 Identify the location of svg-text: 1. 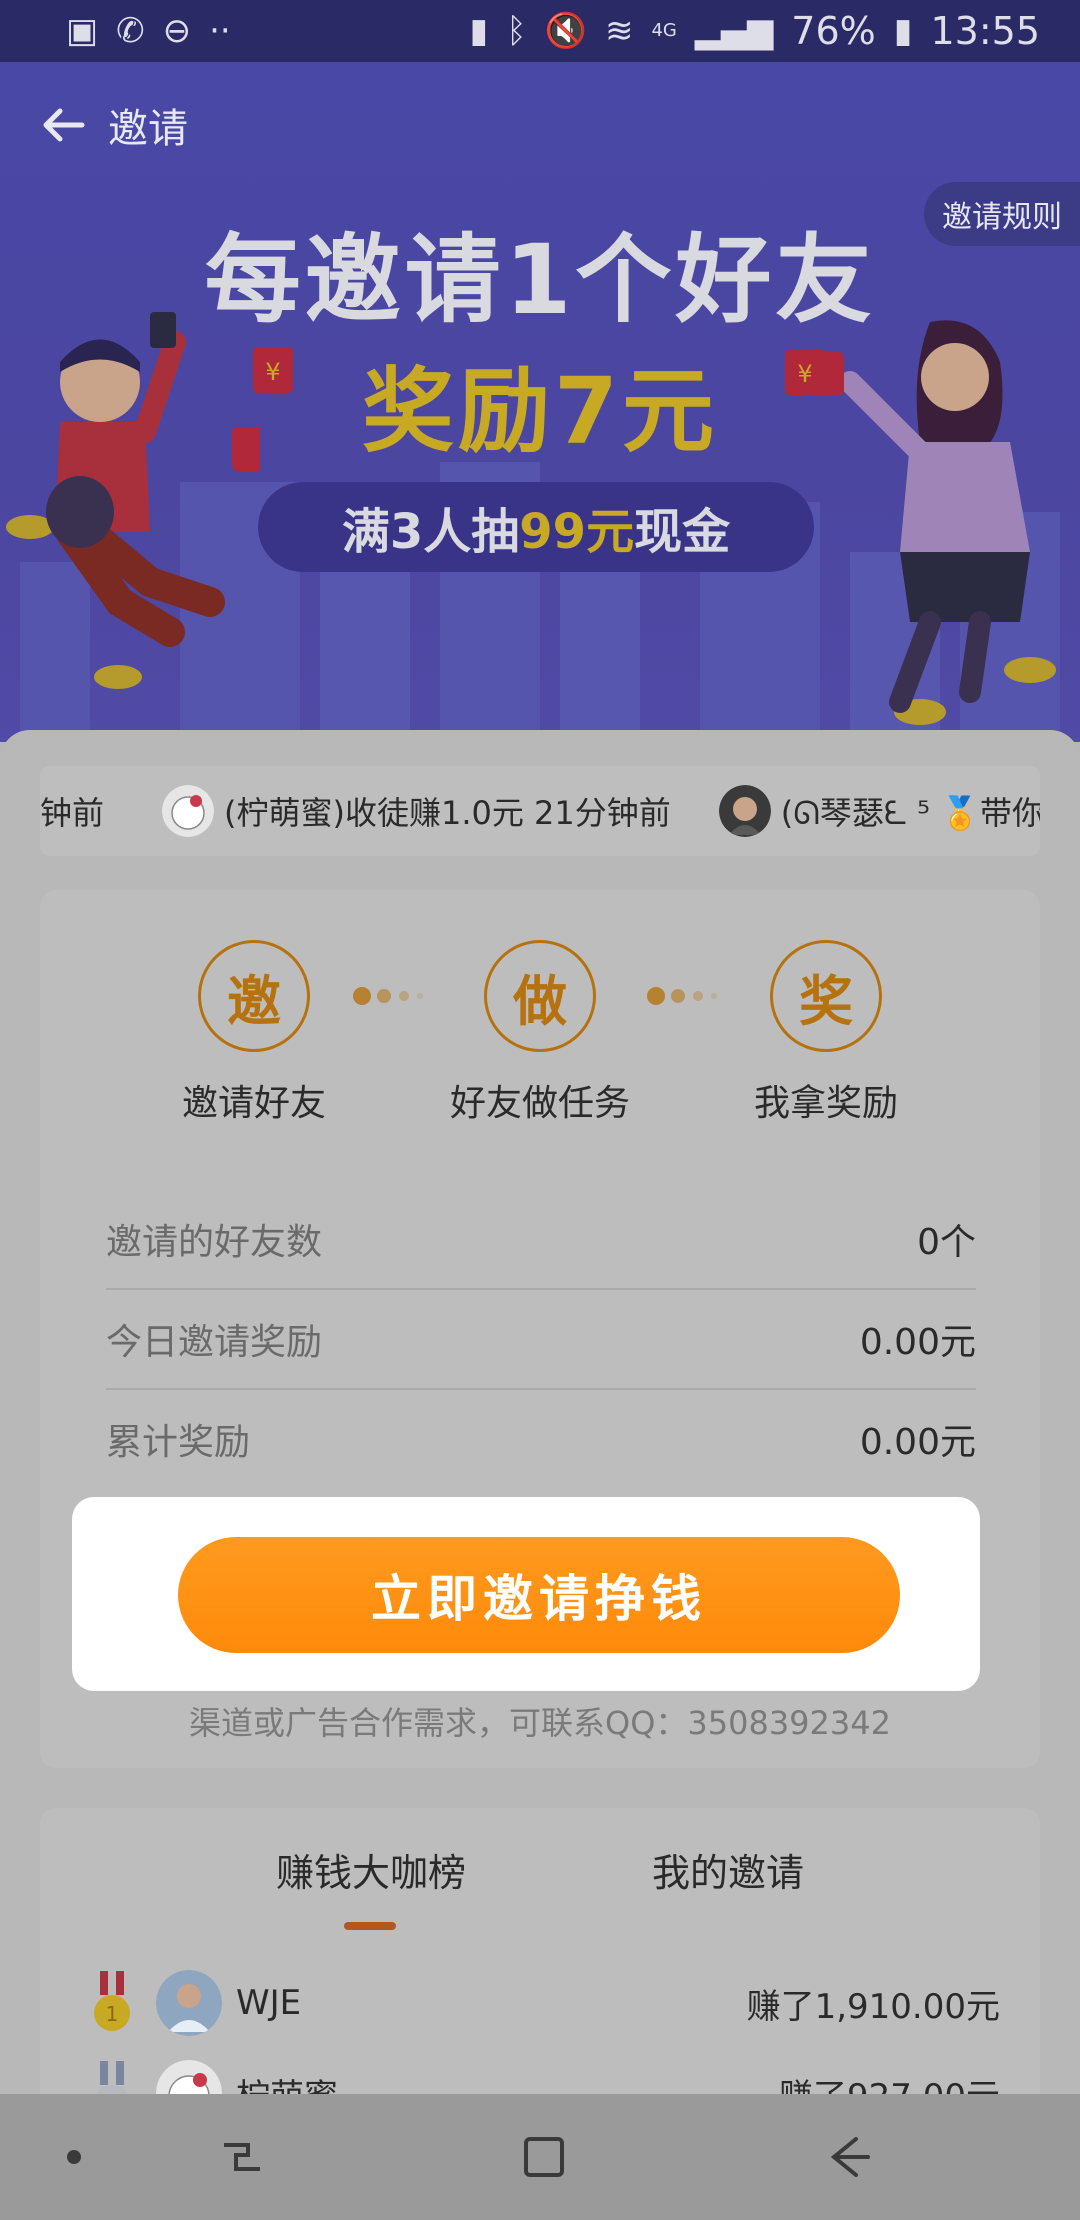
(112, 2014).